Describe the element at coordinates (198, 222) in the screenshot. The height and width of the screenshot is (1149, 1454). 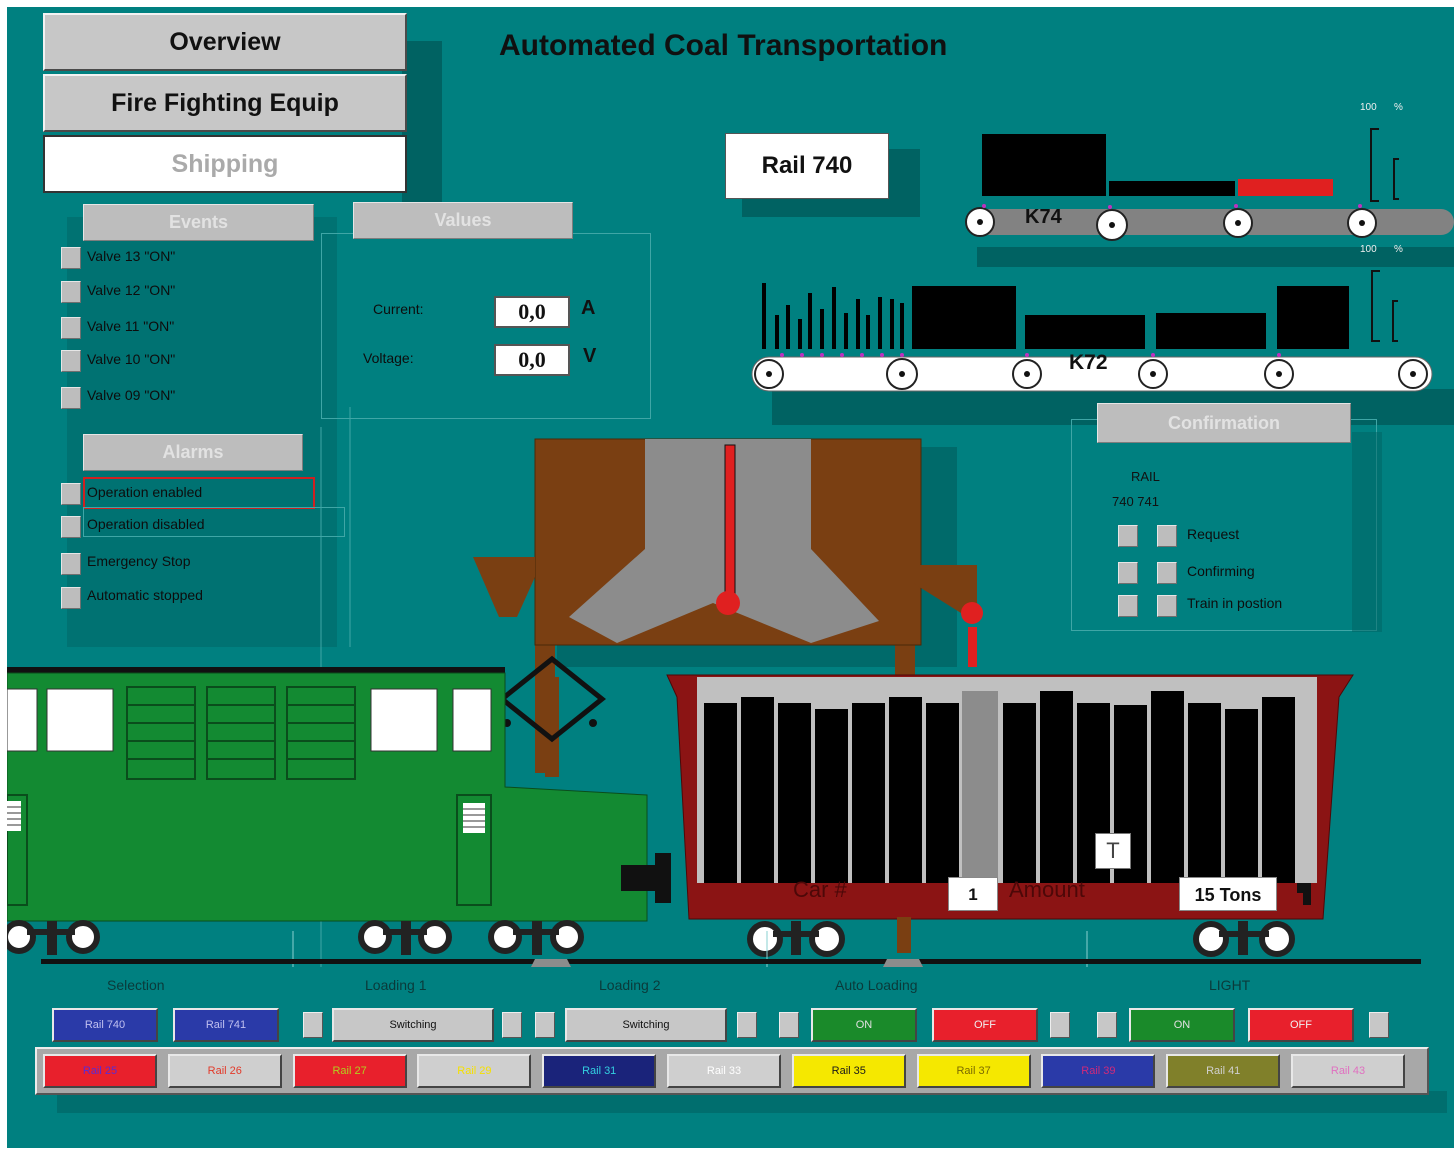
I see `events-header: Events` at that location.